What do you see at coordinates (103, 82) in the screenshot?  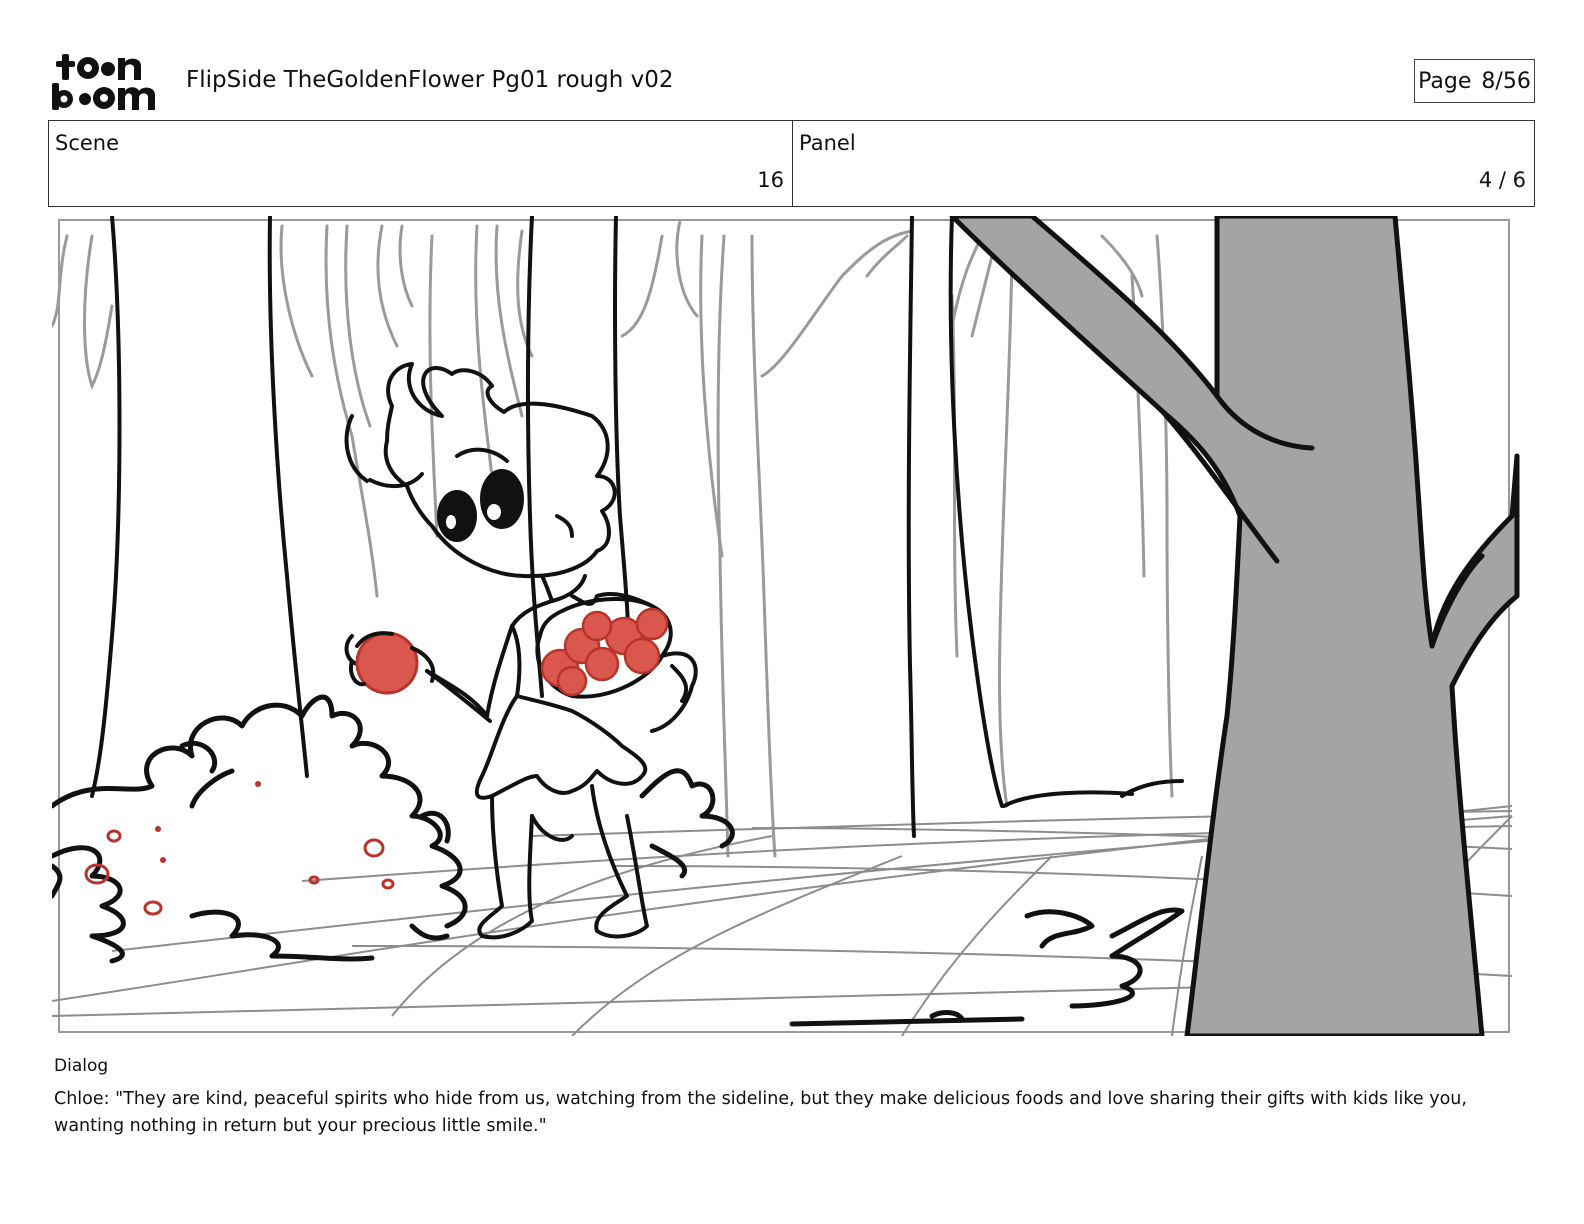 I see `toonboom-logo` at bounding box center [103, 82].